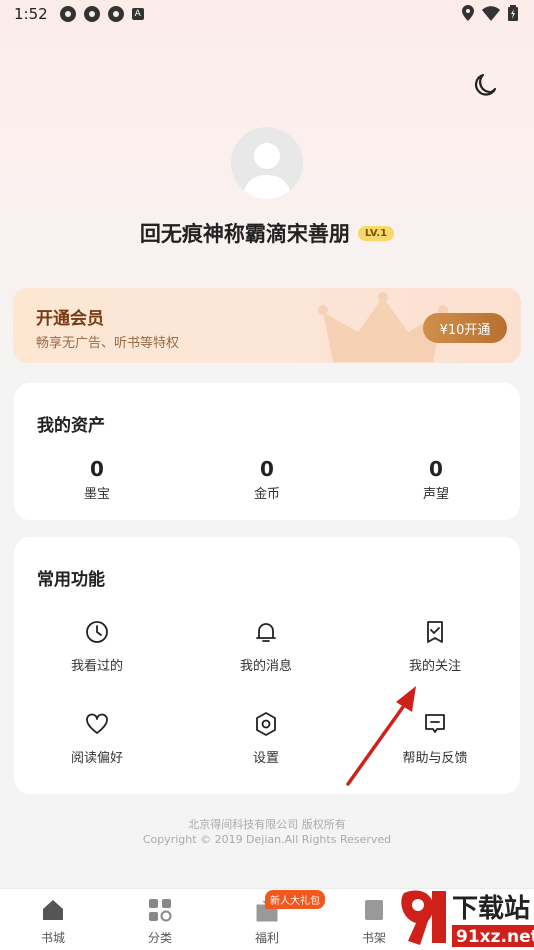  Describe the element at coordinates (266, 632) in the screenshot. I see `bell-icon` at that location.